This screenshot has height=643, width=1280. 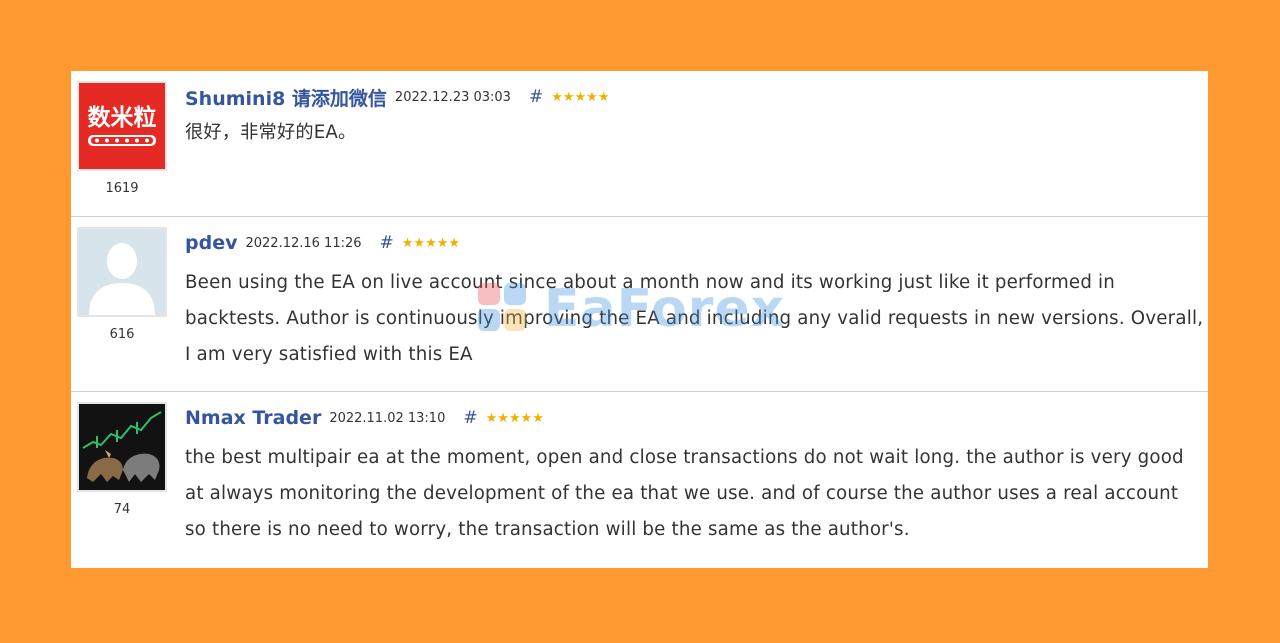 I want to click on avatar-brand-text: 数米粒, so click(x=122, y=117).